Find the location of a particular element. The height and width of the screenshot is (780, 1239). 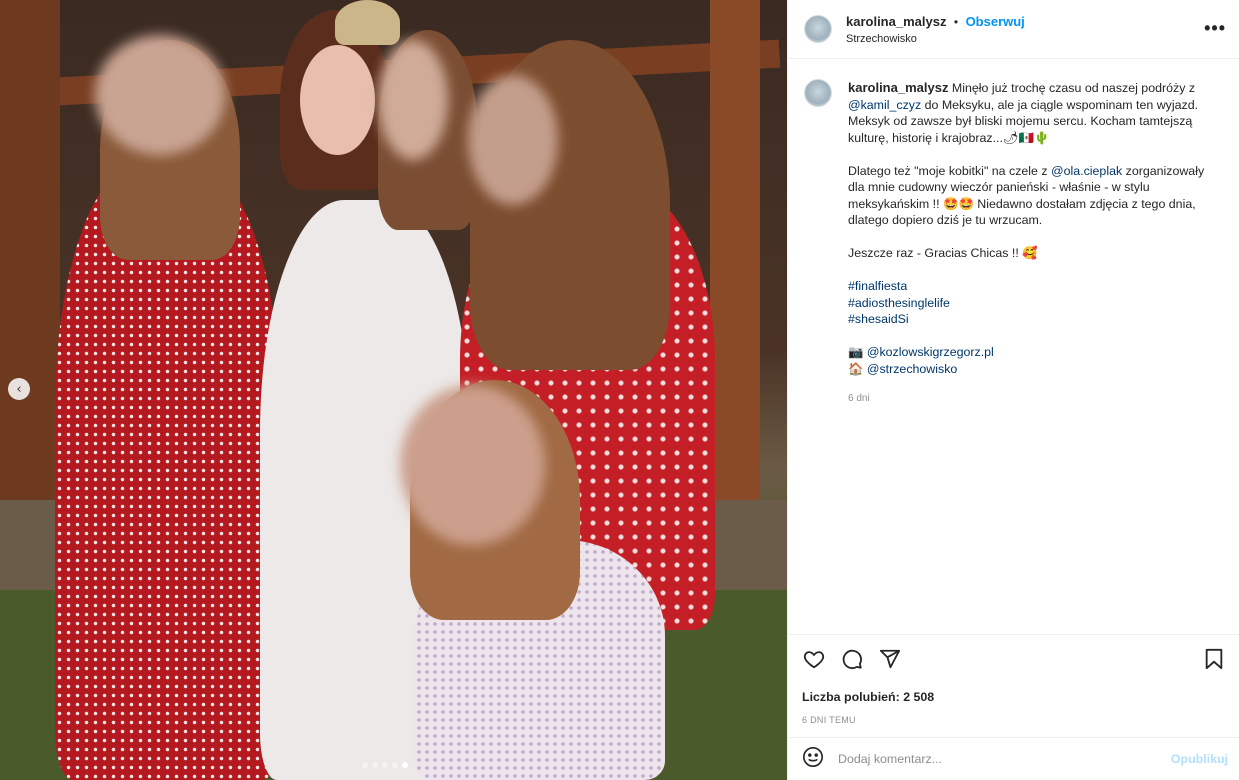

caption-text: Jeszcze raz - Gracias Chicas !! 🥰 is located at coordinates (943, 253).